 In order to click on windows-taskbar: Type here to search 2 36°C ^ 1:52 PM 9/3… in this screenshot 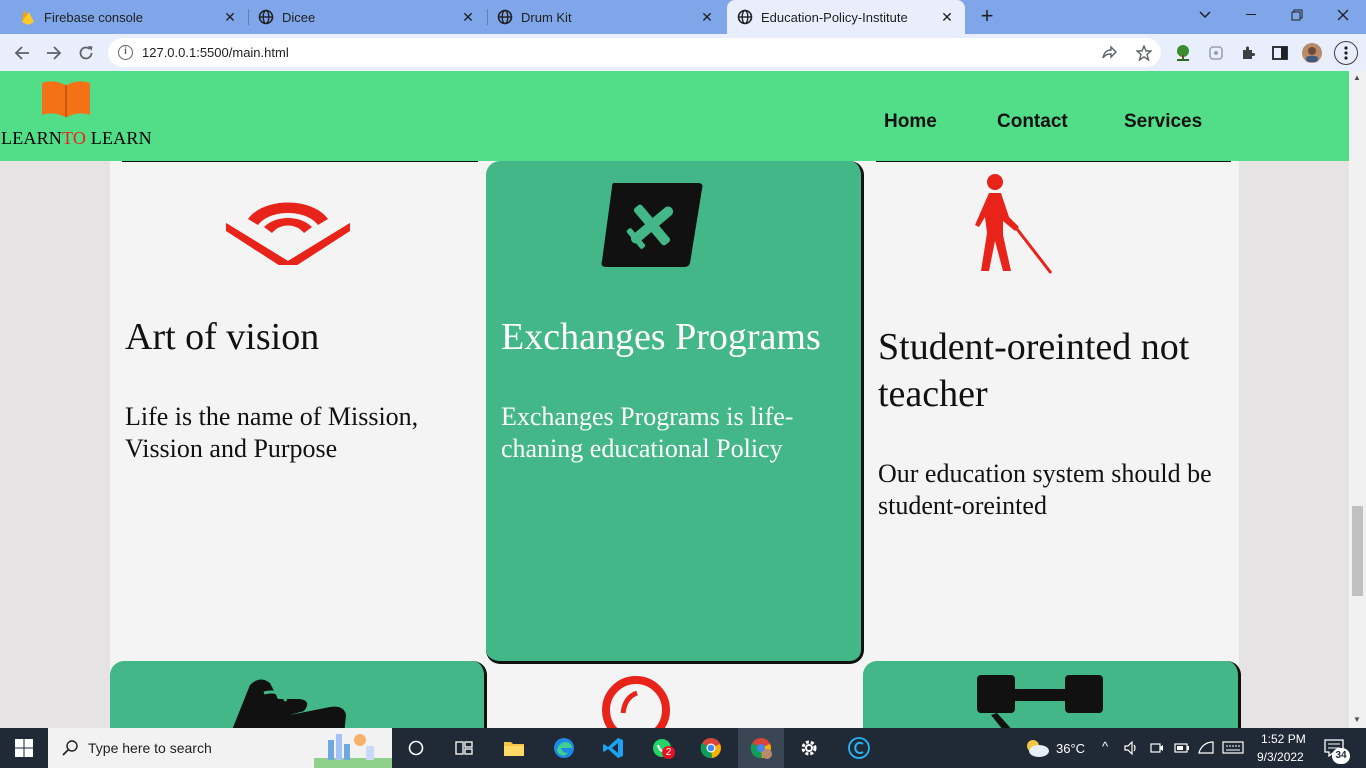, I will do `click(683, 748)`.